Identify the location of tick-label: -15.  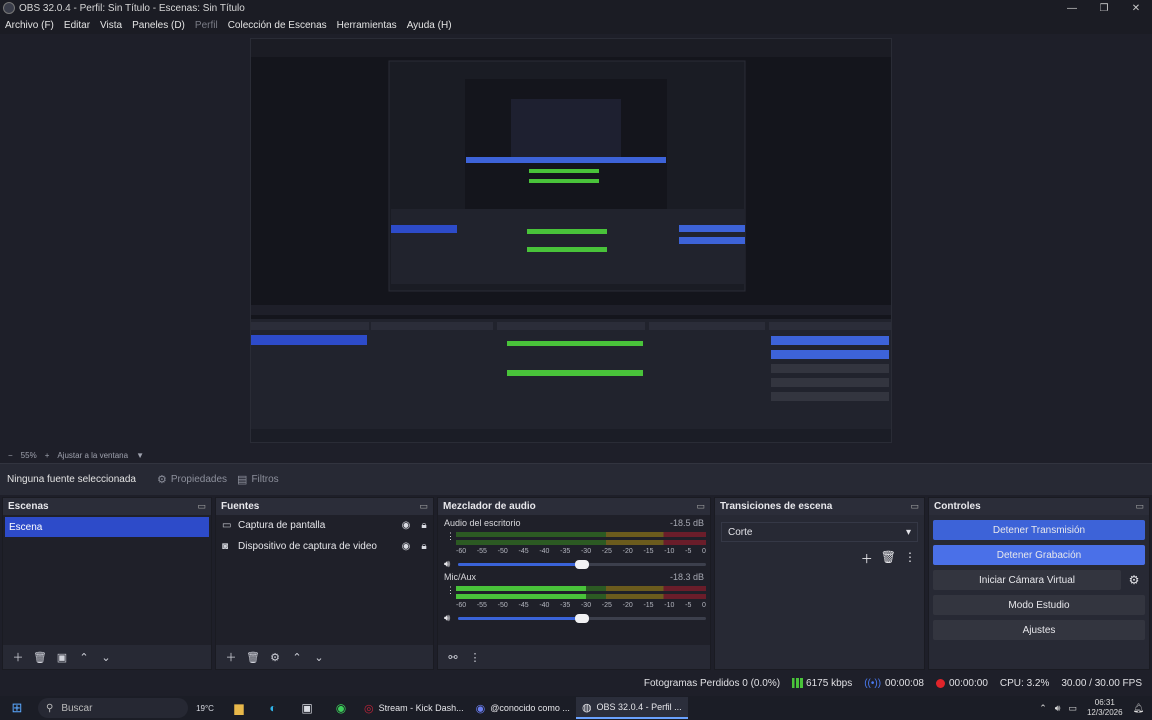
(648, 605).